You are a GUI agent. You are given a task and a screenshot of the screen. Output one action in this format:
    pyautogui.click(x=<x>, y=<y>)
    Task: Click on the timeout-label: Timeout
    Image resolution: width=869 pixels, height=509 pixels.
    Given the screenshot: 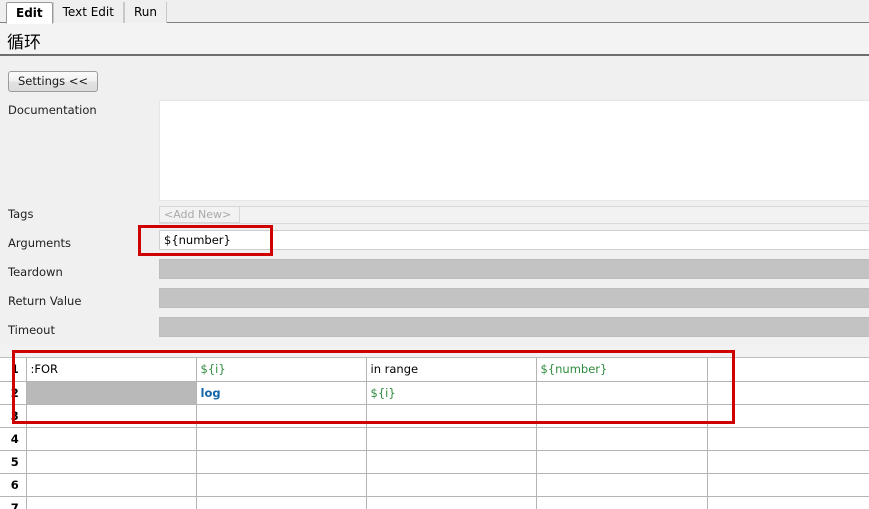 What is the action you would take?
    pyautogui.click(x=31, y=330)
    